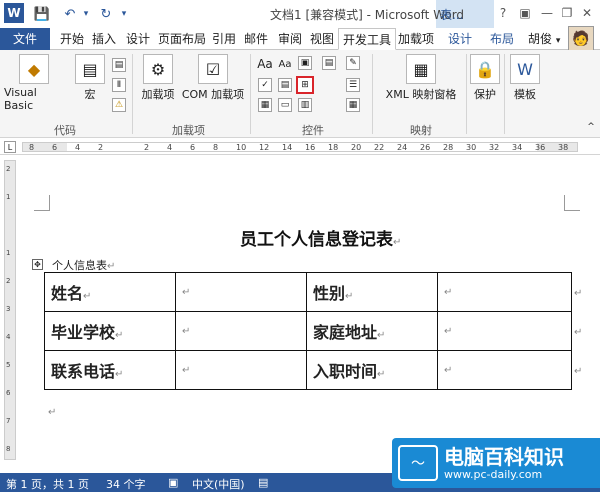 The height and width of the screenshot is (492, 600). Describe the element at coordinates (265, 85) in the screenshot. I see `checkbox-control-icon: ✓` at that location.